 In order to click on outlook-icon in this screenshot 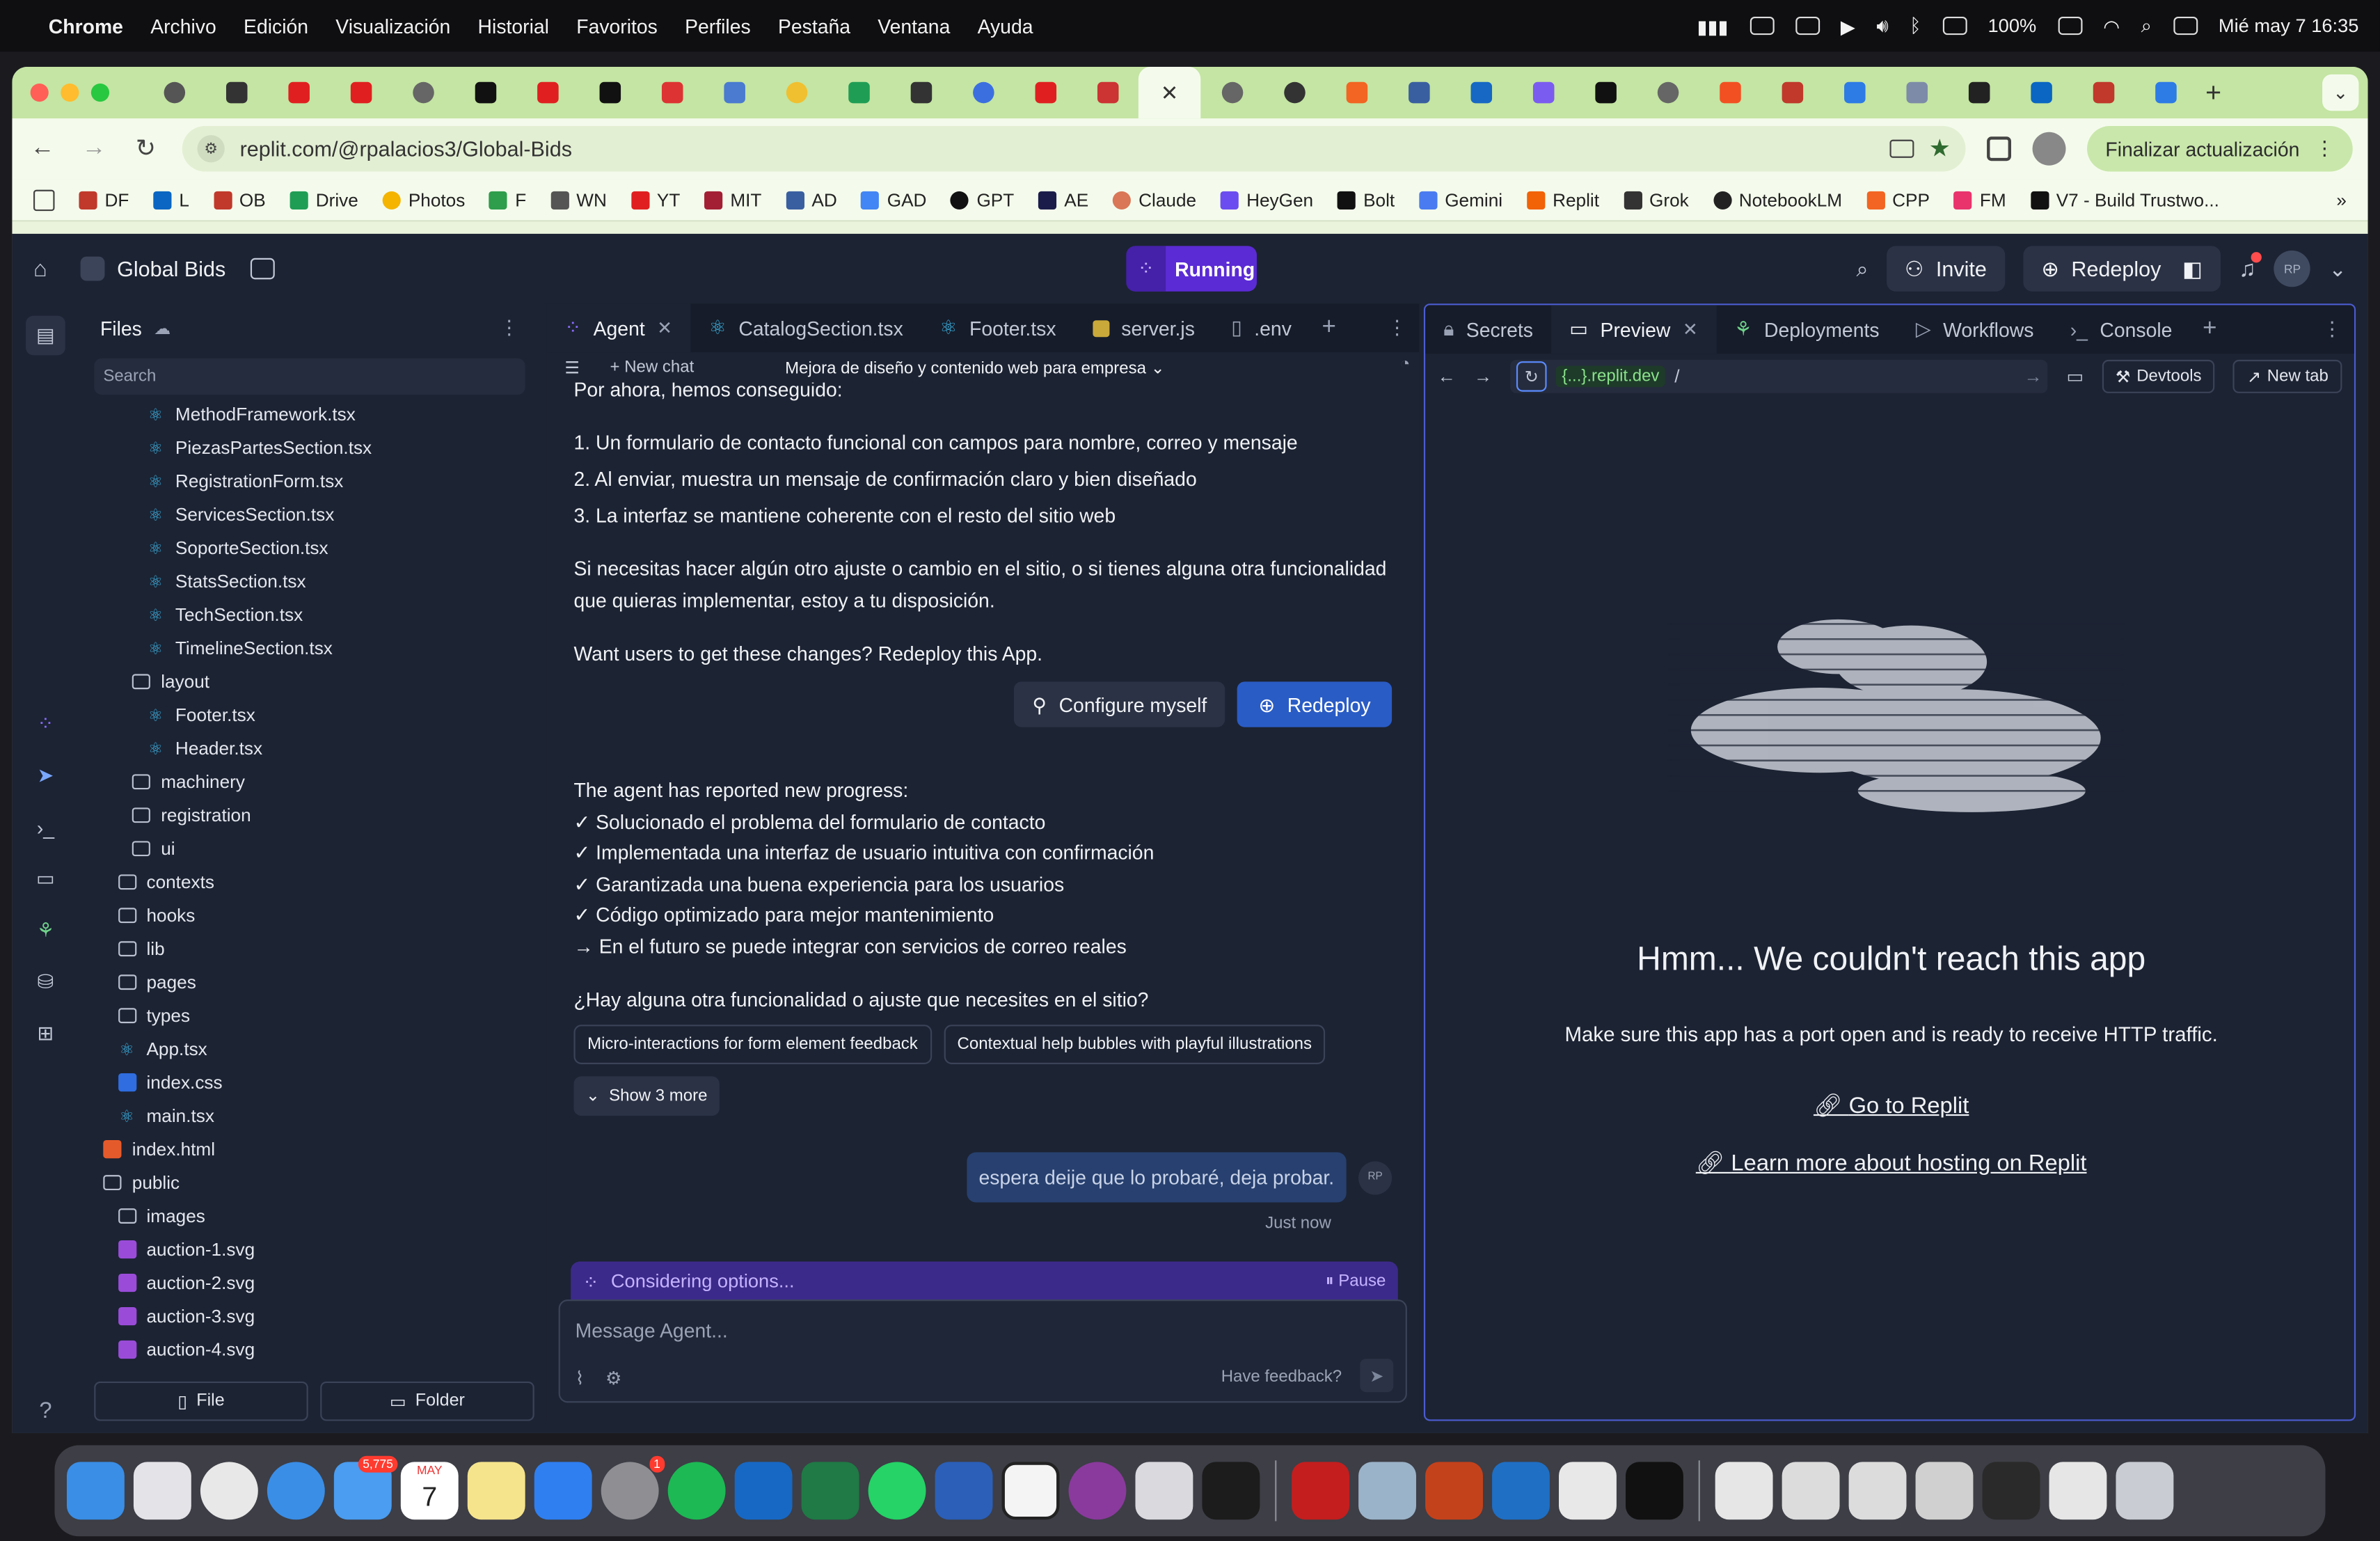, I will do `click(763, 1491)`.